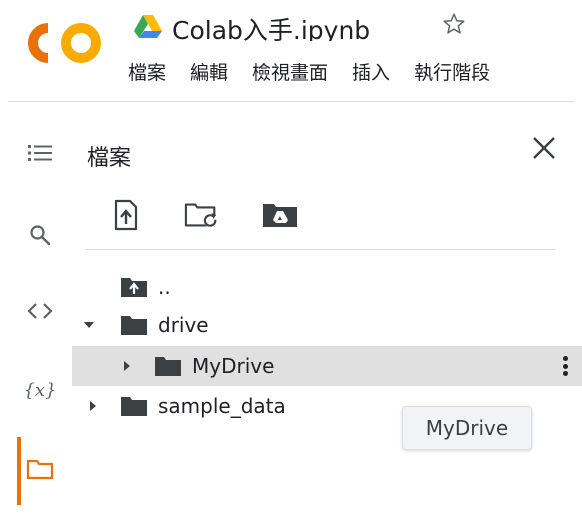 This screenshot has width=582, height=517. I want to click on code-snippets-icon, so click(40, 311).